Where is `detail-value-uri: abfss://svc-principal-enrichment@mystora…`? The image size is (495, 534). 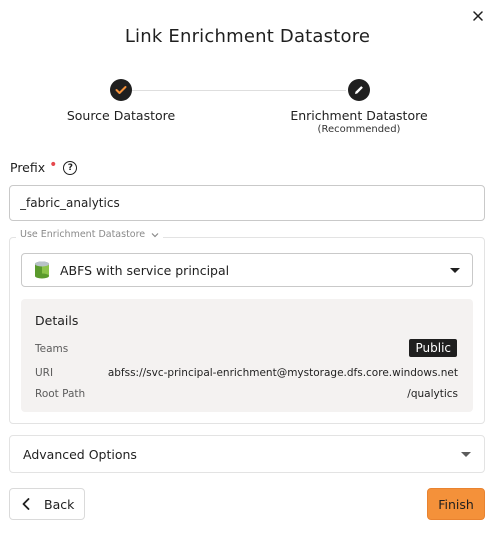 detail-value-uri: abfss://svc-principal-enrichment@mystora… is located at coordinates (282, 373).